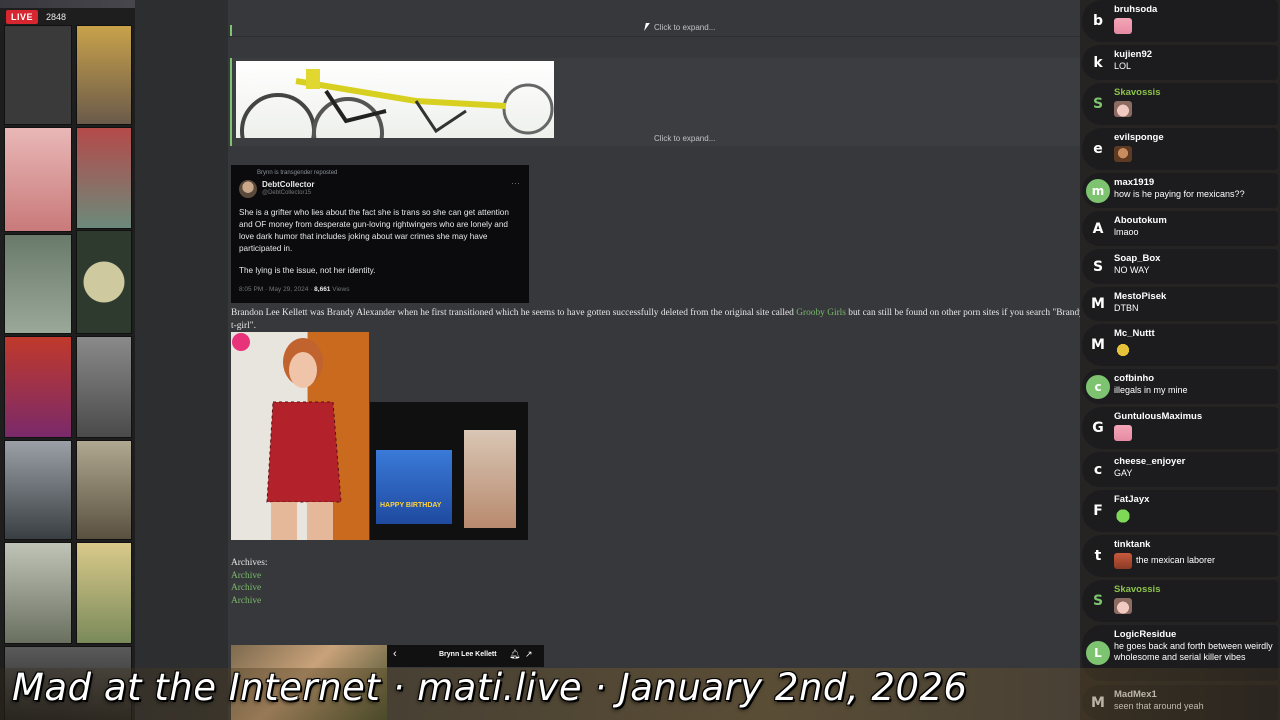  I want to click on trike-illustration, so click(397, 103).